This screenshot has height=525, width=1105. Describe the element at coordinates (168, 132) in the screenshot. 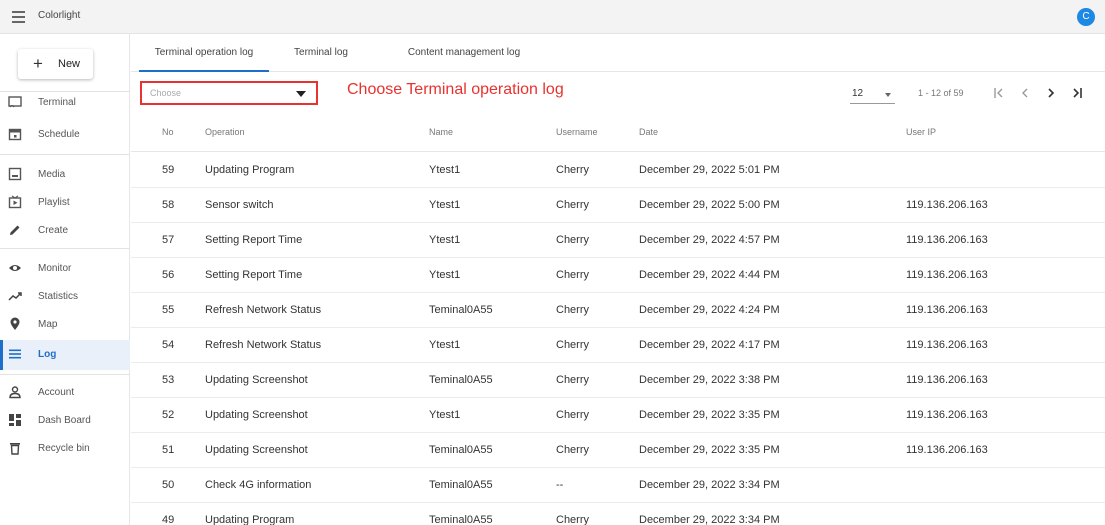

I see `column-header-no: No` at that location.